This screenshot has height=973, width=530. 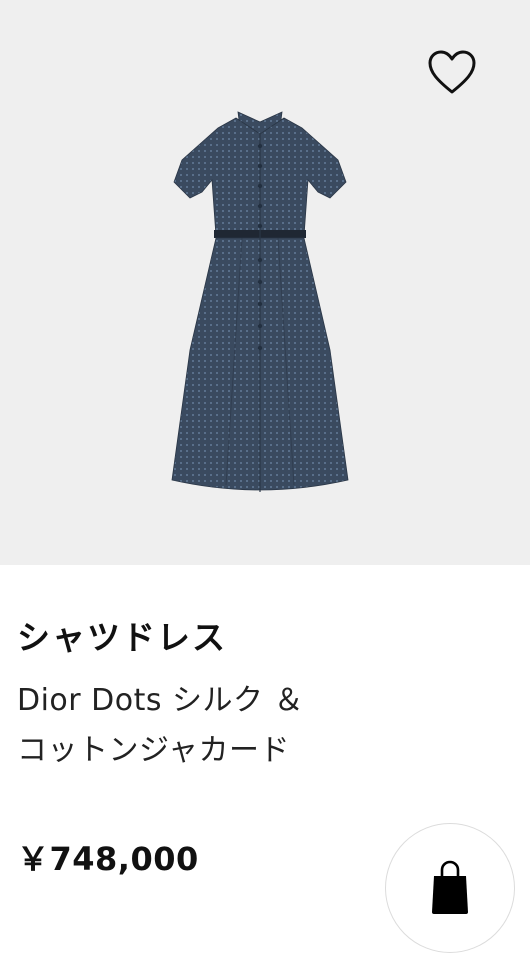 What do you see at coordinates (161, 700) in the screenshot?
I see `product-subtitle-line-1: Dior Dots シルク ＆` at bounding box center [161, 700].